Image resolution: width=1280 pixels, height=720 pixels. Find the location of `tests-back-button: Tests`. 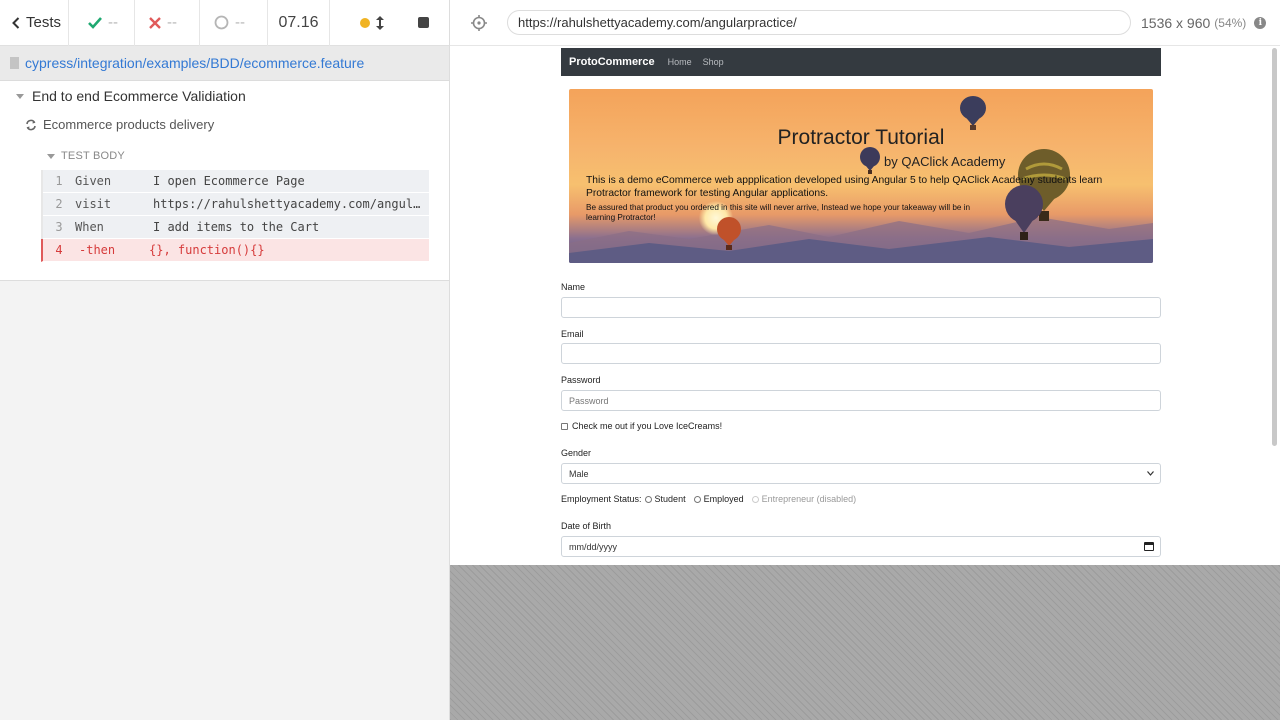

tests-back-button: Tests is located at coordinates (34, 23).